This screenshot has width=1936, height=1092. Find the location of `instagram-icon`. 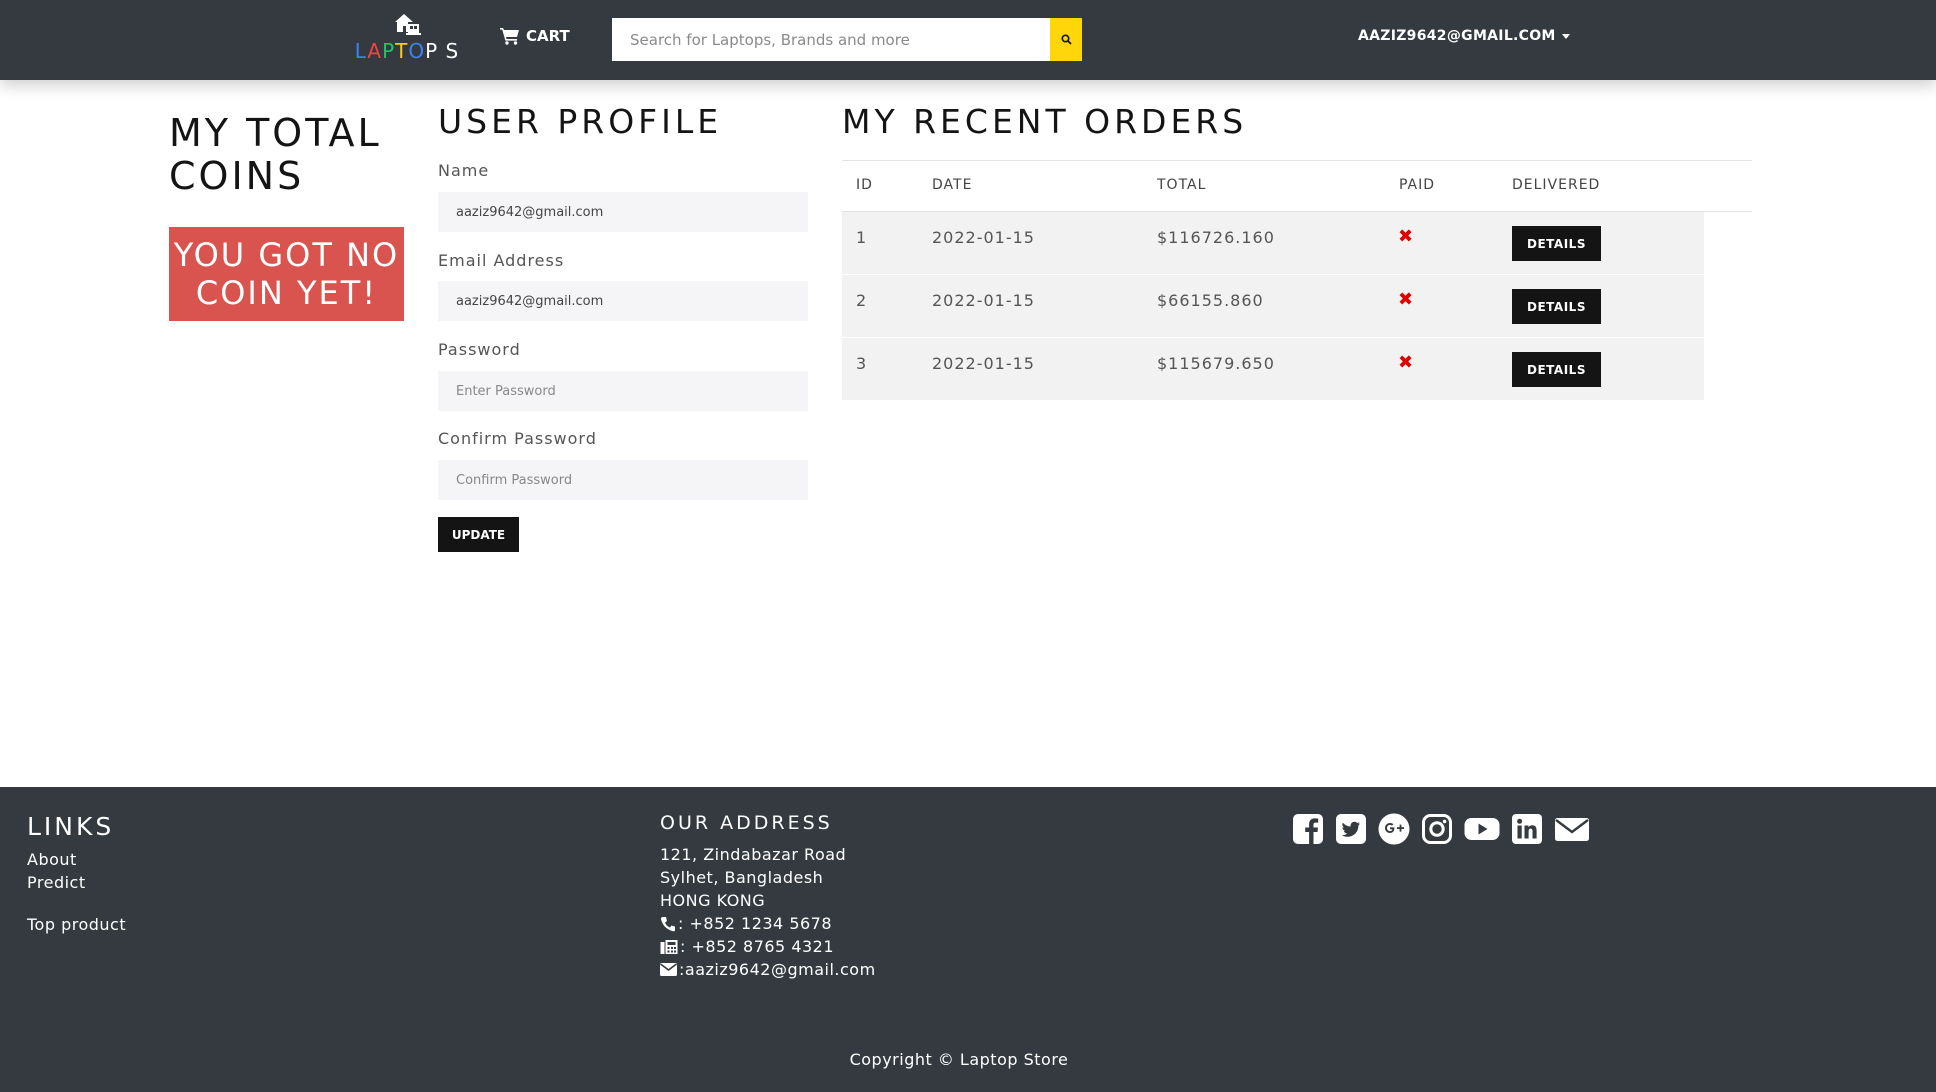

instagram-icon is located at coordinates (1437, 829).